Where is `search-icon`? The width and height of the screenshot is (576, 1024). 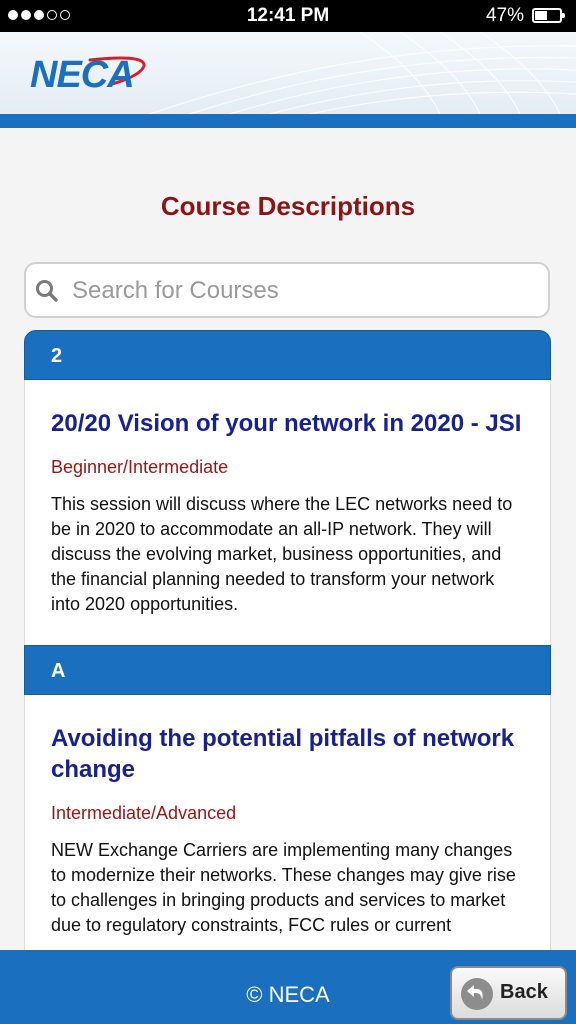 search-icon is located at coordinates (47, 291).